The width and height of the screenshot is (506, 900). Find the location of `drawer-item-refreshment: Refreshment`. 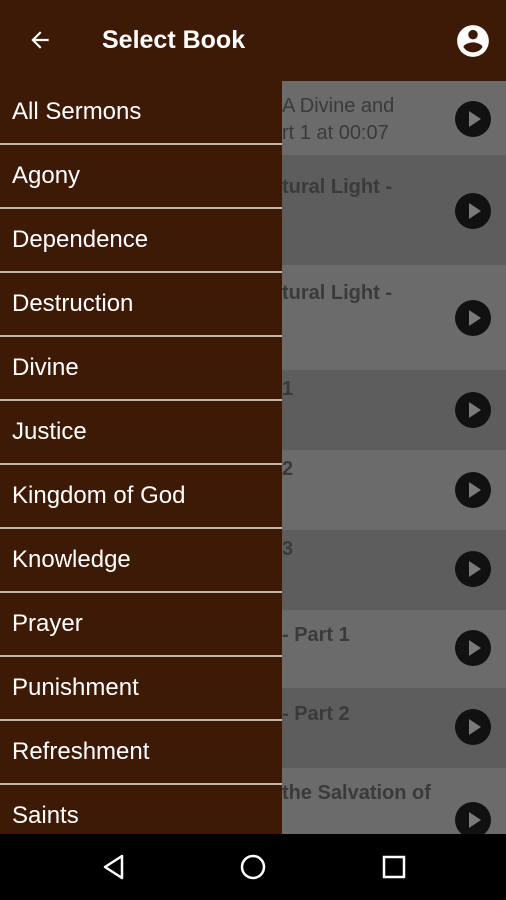

drawer-item-refreshment: Refreshment is located at coordinates (141, 753).